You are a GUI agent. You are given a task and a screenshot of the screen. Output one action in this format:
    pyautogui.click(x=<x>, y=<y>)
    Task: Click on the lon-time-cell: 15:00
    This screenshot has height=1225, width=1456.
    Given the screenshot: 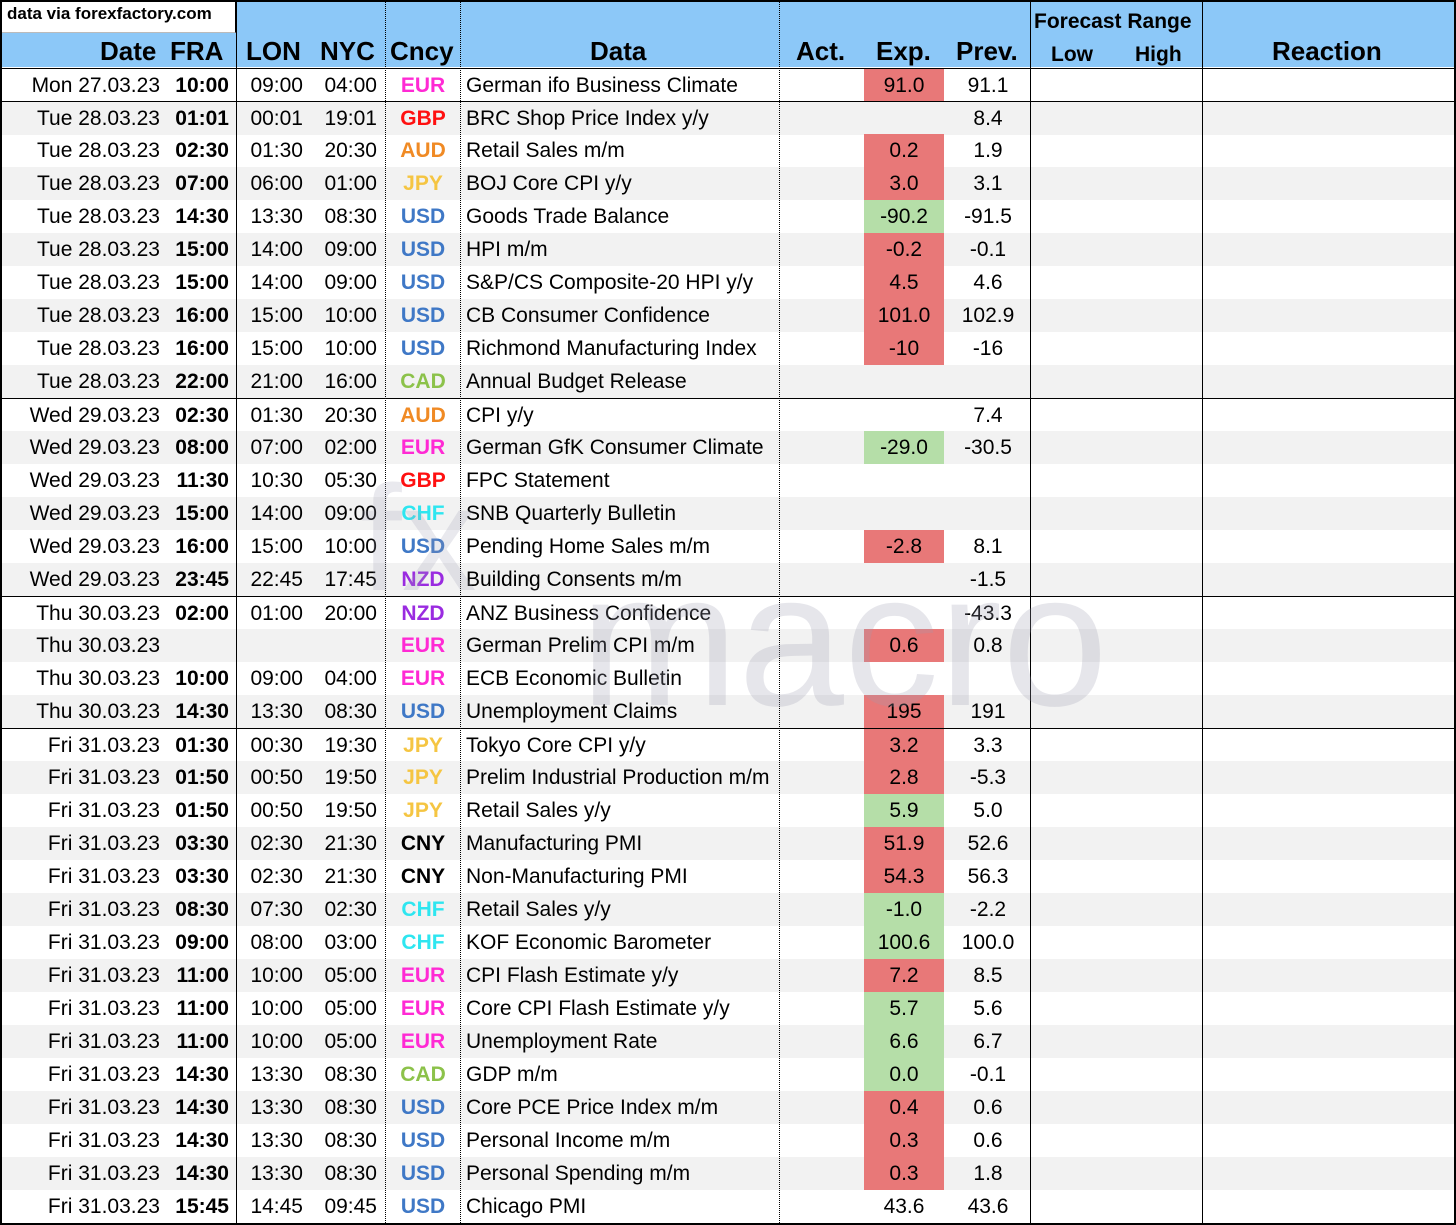 What is the action you would take?
    pyautogui.click(x=276, y=315)
    